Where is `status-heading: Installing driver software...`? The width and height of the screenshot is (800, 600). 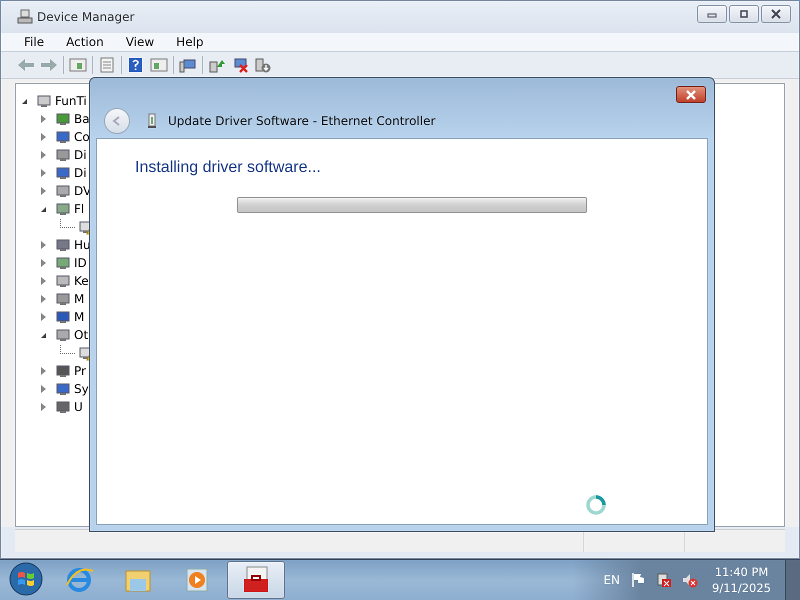 status-heading: Installing driver software... is located at coordinates (228, 168).